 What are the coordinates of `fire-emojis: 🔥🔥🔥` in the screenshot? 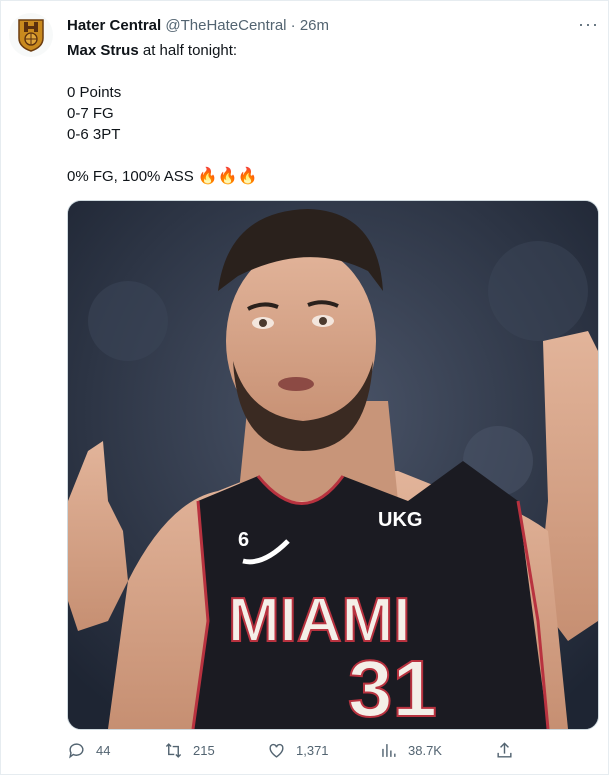 It's located at (227, 176).